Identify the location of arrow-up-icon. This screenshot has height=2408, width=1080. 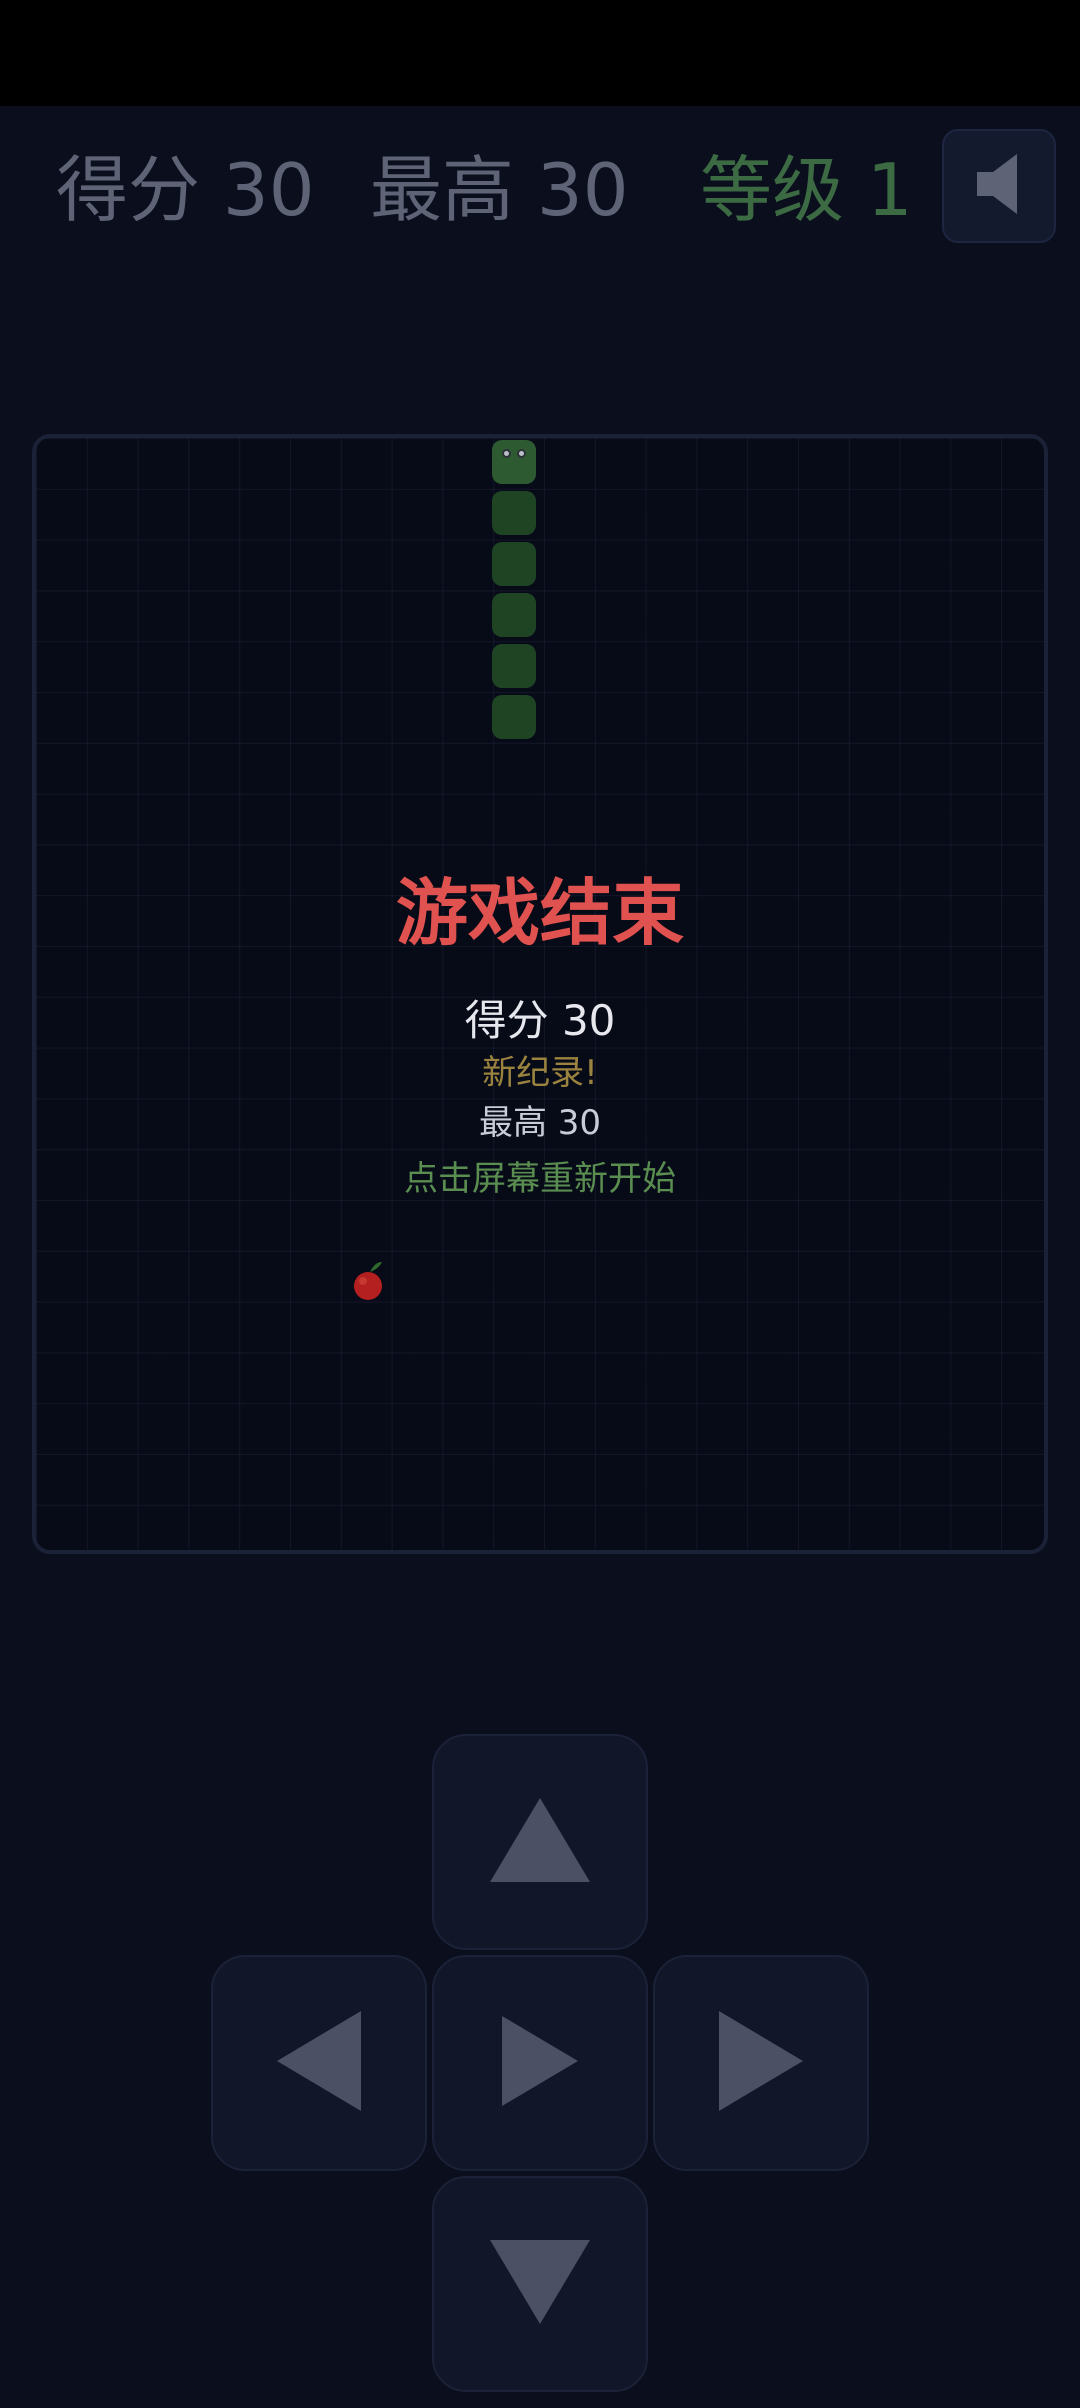
(540, 1842).